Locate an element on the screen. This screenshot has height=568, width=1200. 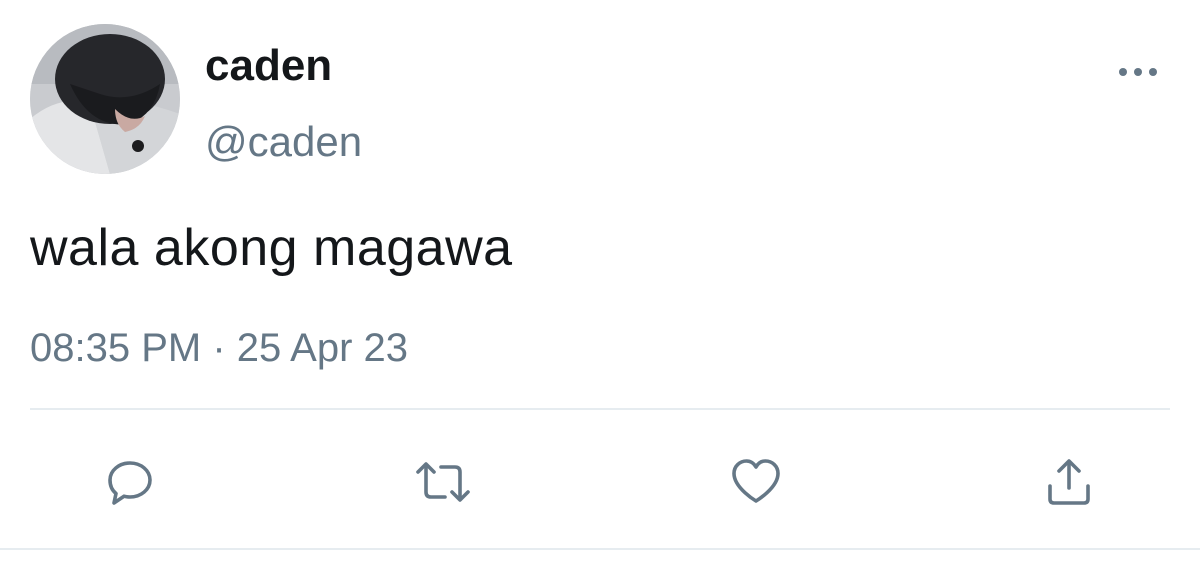
profile-photo is located at coordinates (105, 99).